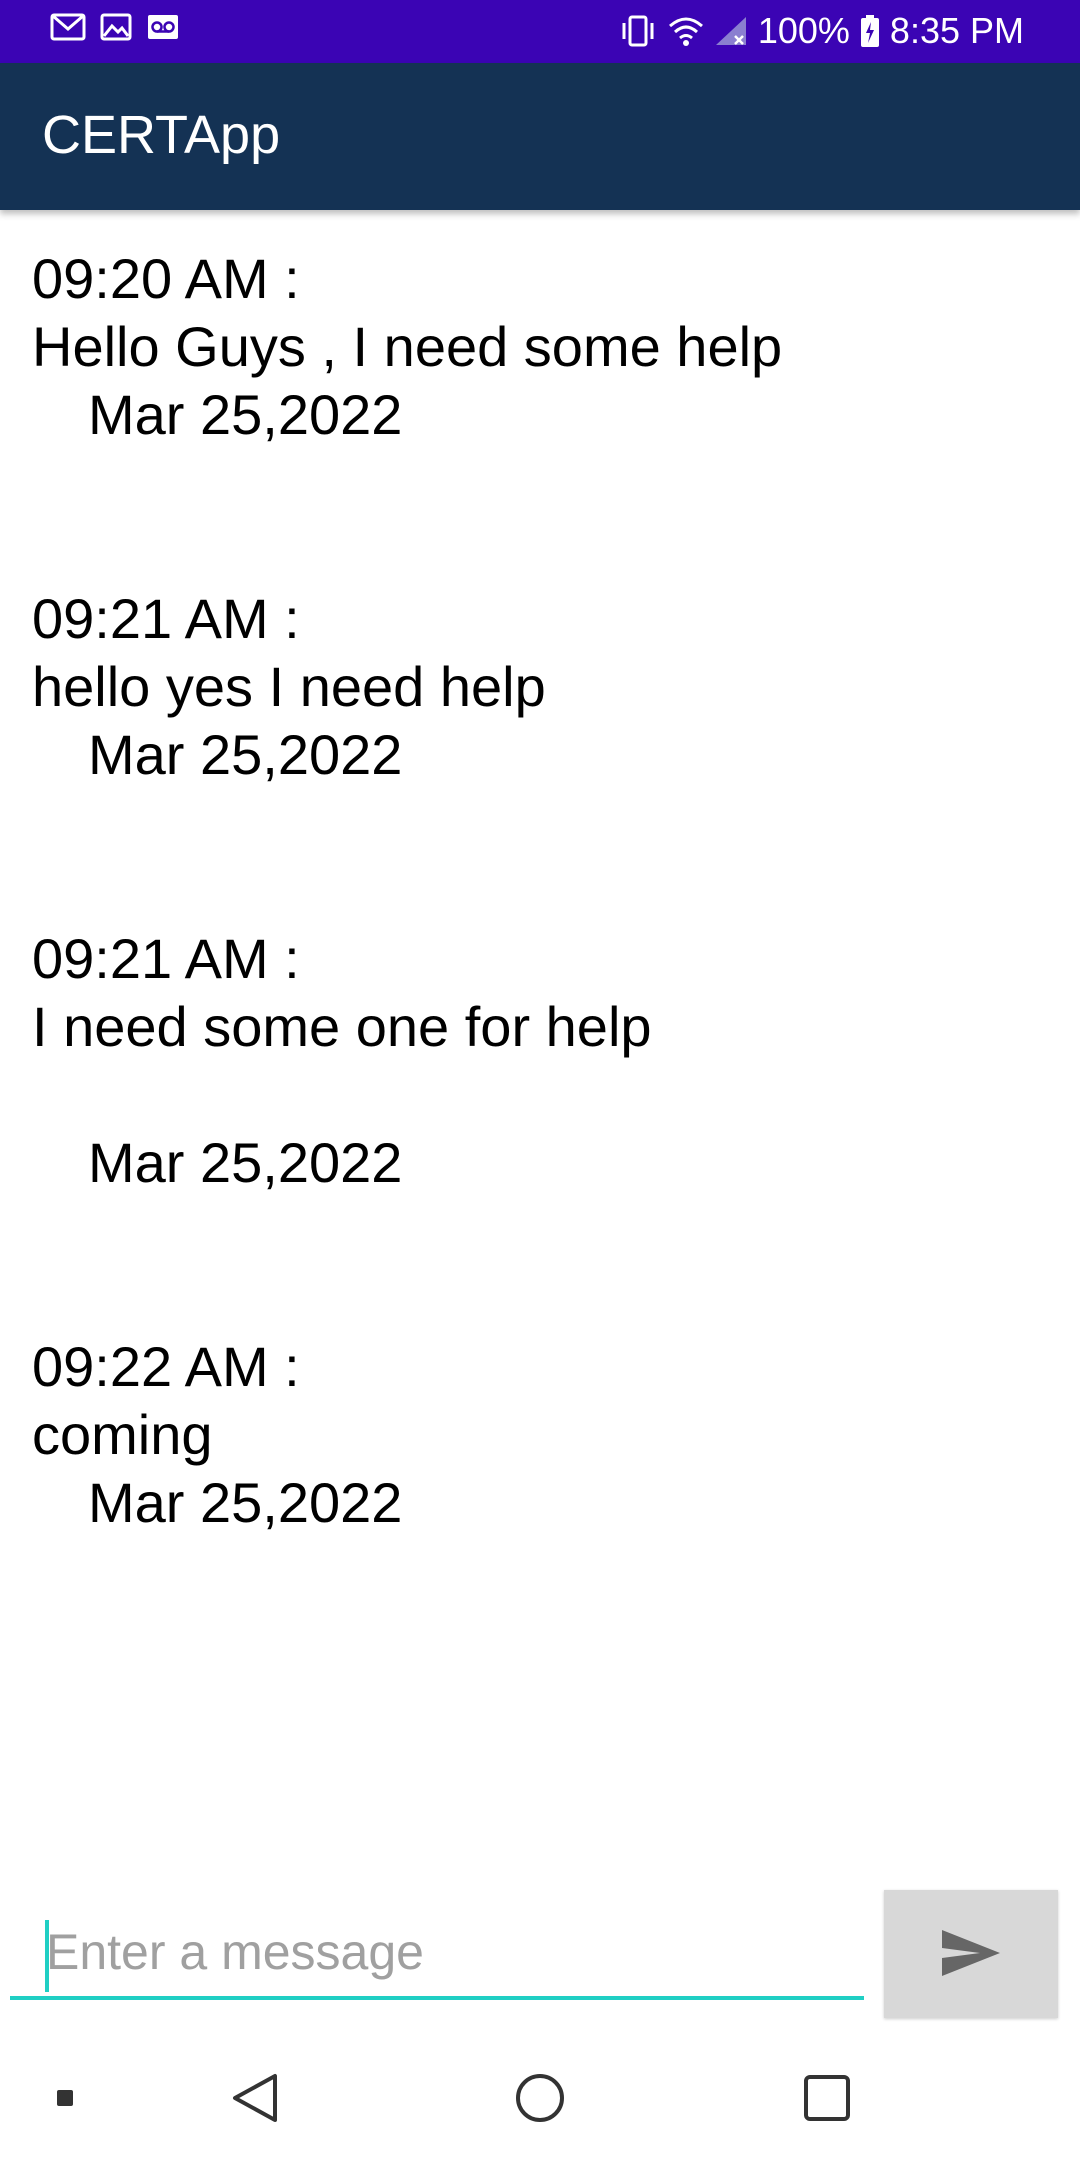  I want to click on home-icon, so click(540, 2100).